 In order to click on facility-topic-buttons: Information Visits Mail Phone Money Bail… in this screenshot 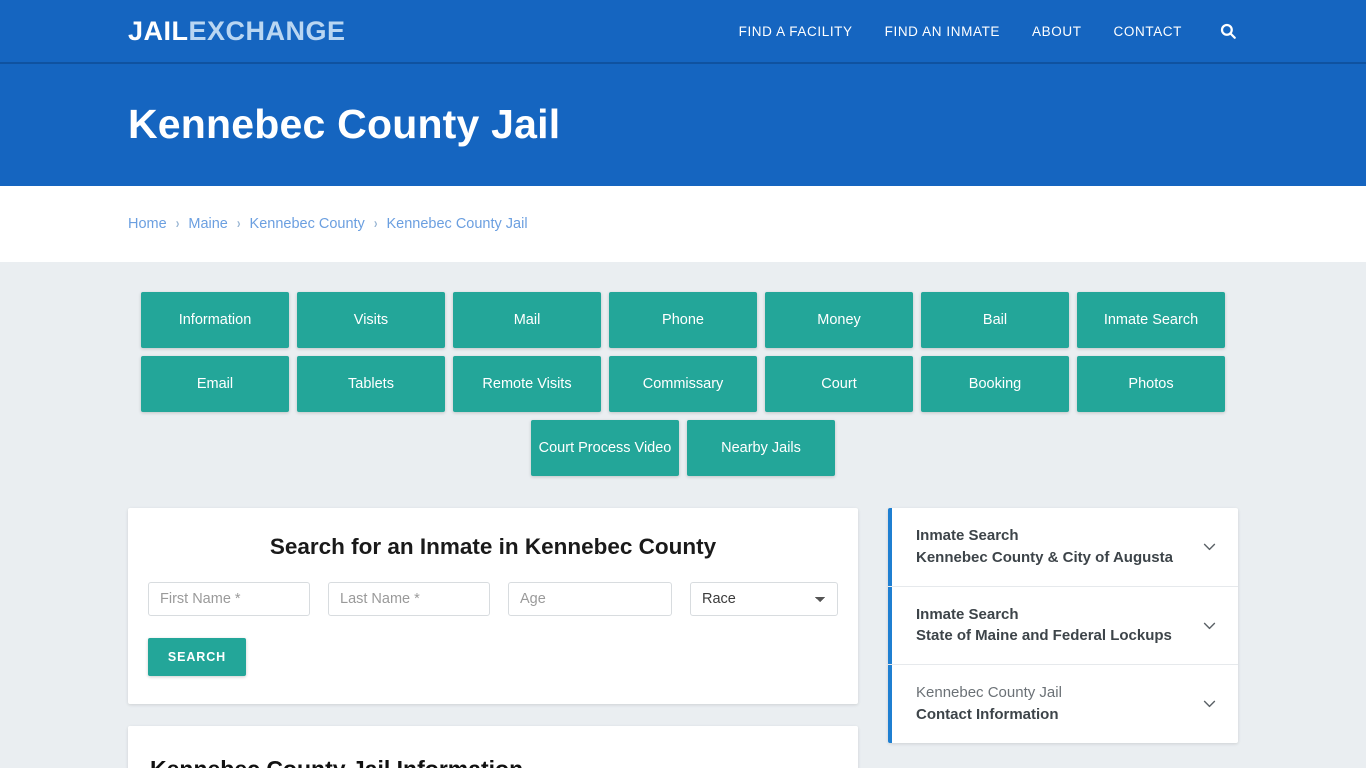, I will do `click(683, 352)`.